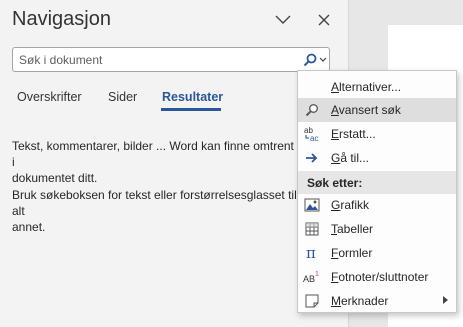  I want to click on table-icon, so click(312, 229).